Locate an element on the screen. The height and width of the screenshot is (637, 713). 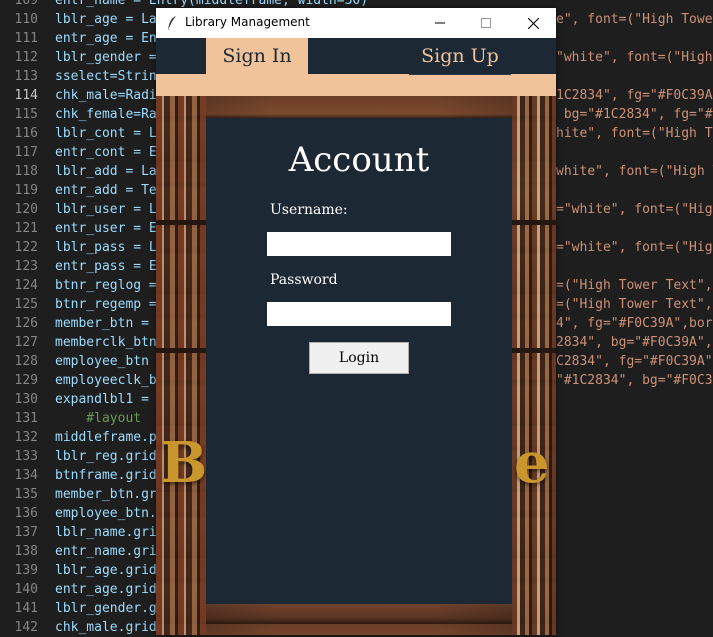
line-number: 133 is located at coordinates (26, 456).